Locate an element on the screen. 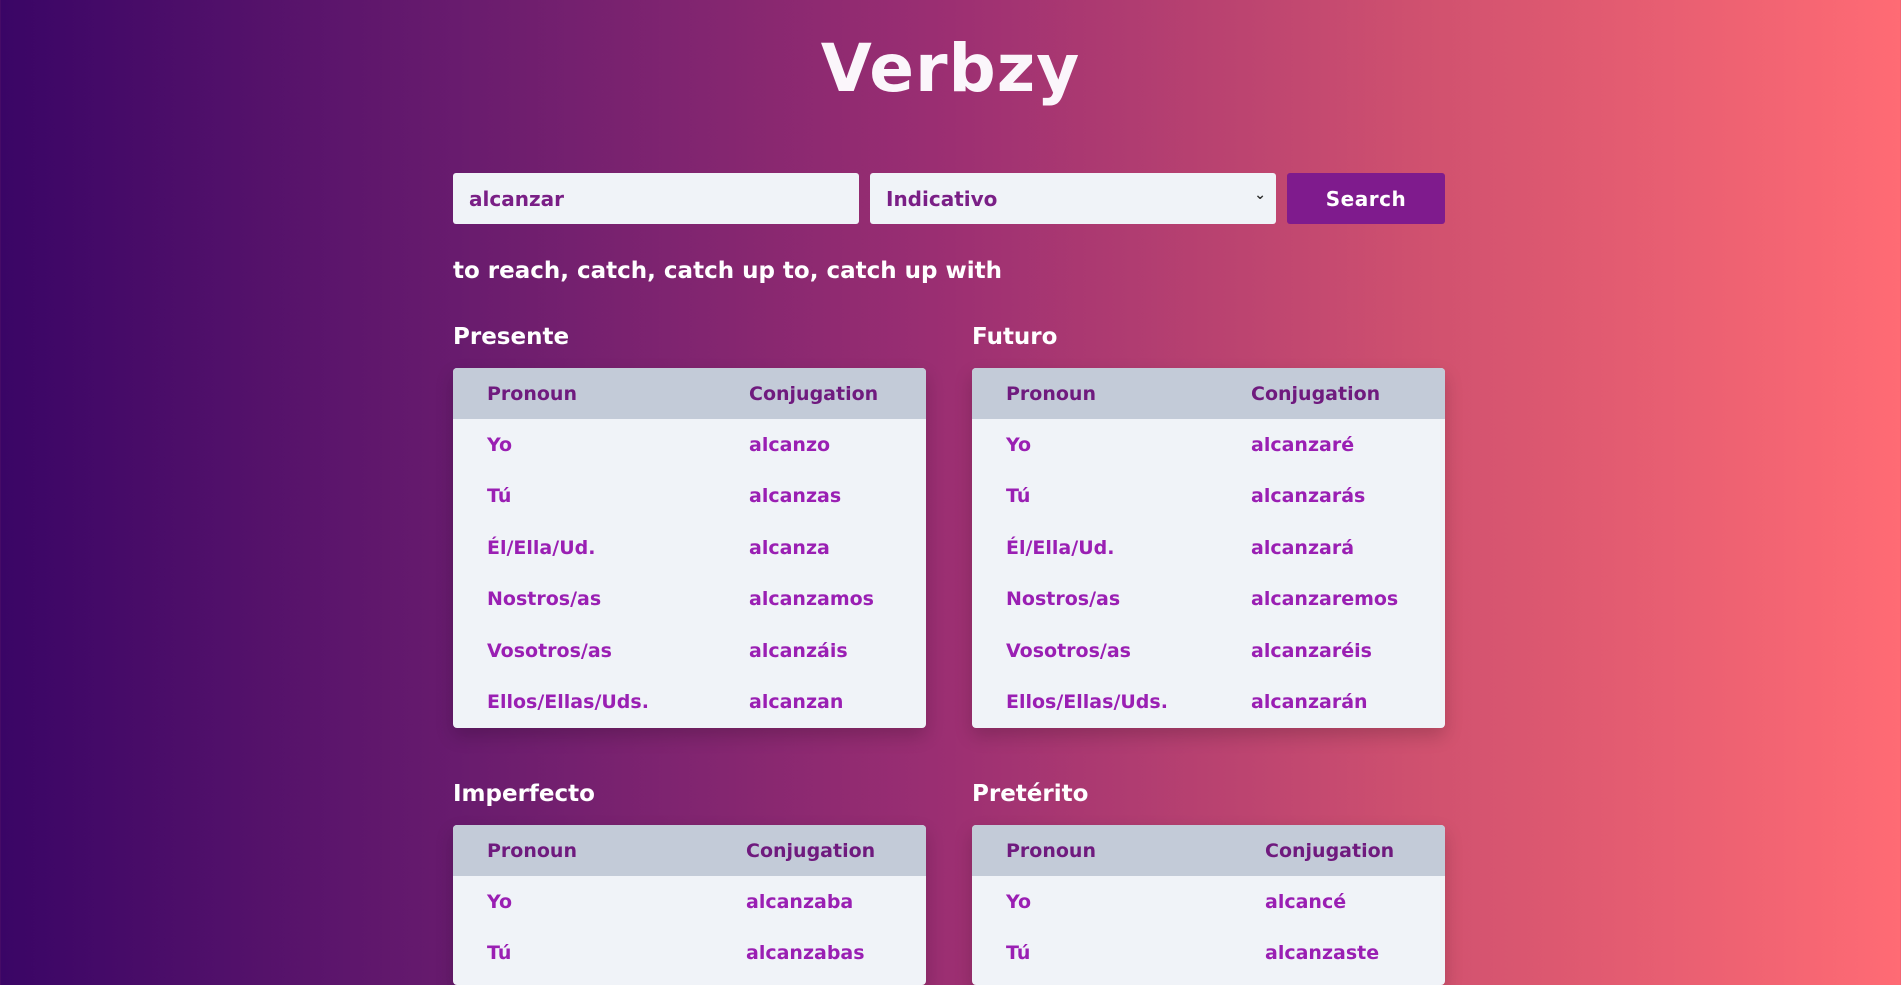  tense-title-preterito: Pretérito is located at coordinates (1030, 794).